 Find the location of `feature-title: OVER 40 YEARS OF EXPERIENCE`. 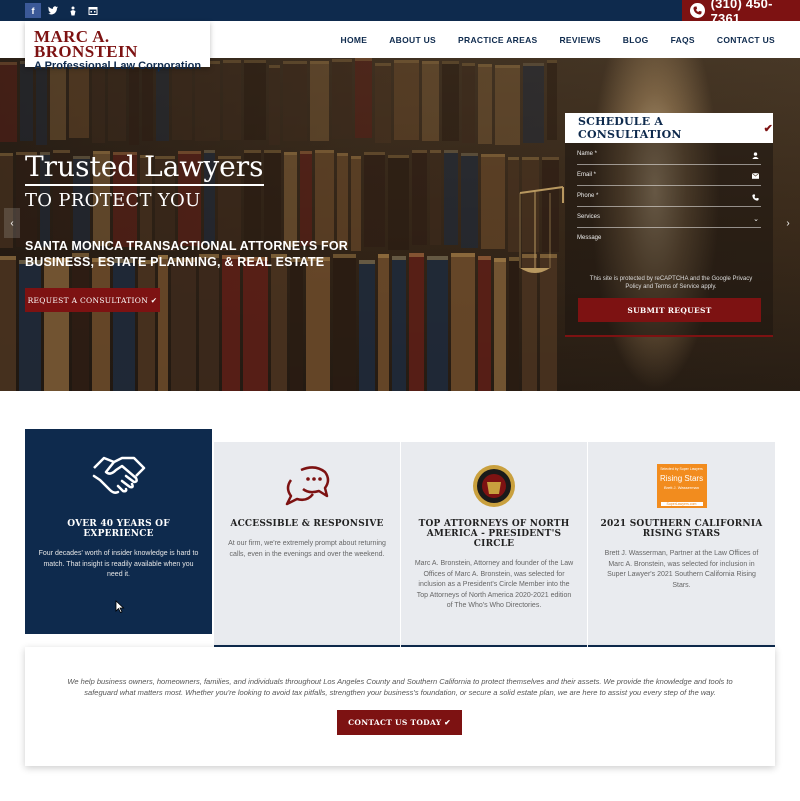

feature-title: OVER 40 YEARS OF EXPERIENCE is located at coordinates (118, 529).